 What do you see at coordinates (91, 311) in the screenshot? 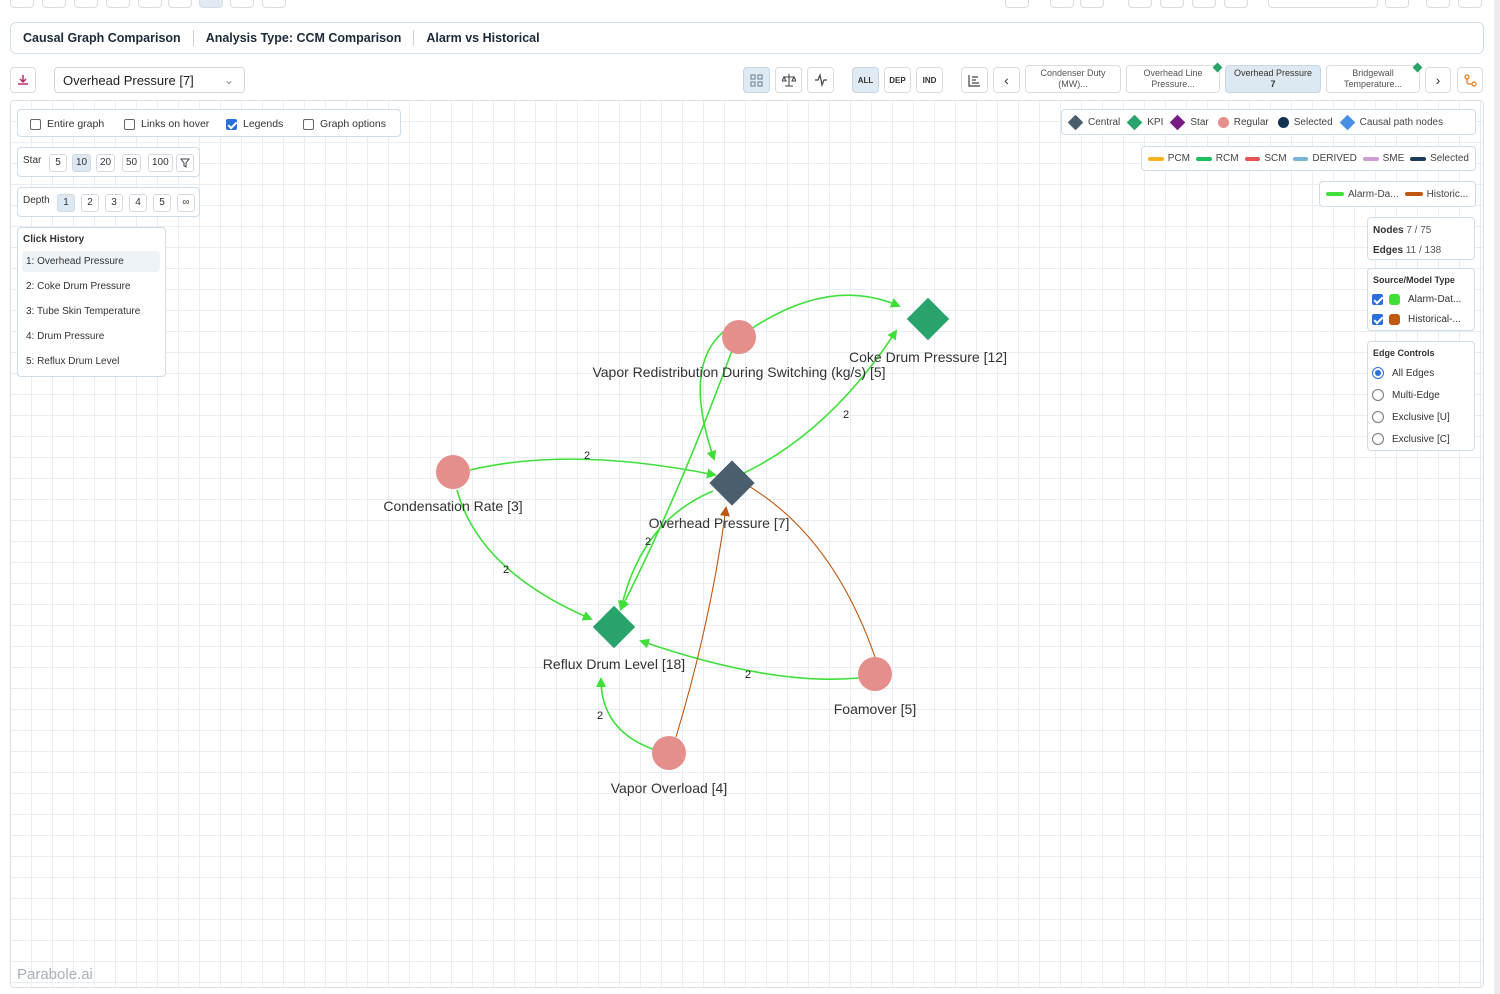
I see `history-item: 3: Tube Skin Temperature` at bounding box center [91, 311].